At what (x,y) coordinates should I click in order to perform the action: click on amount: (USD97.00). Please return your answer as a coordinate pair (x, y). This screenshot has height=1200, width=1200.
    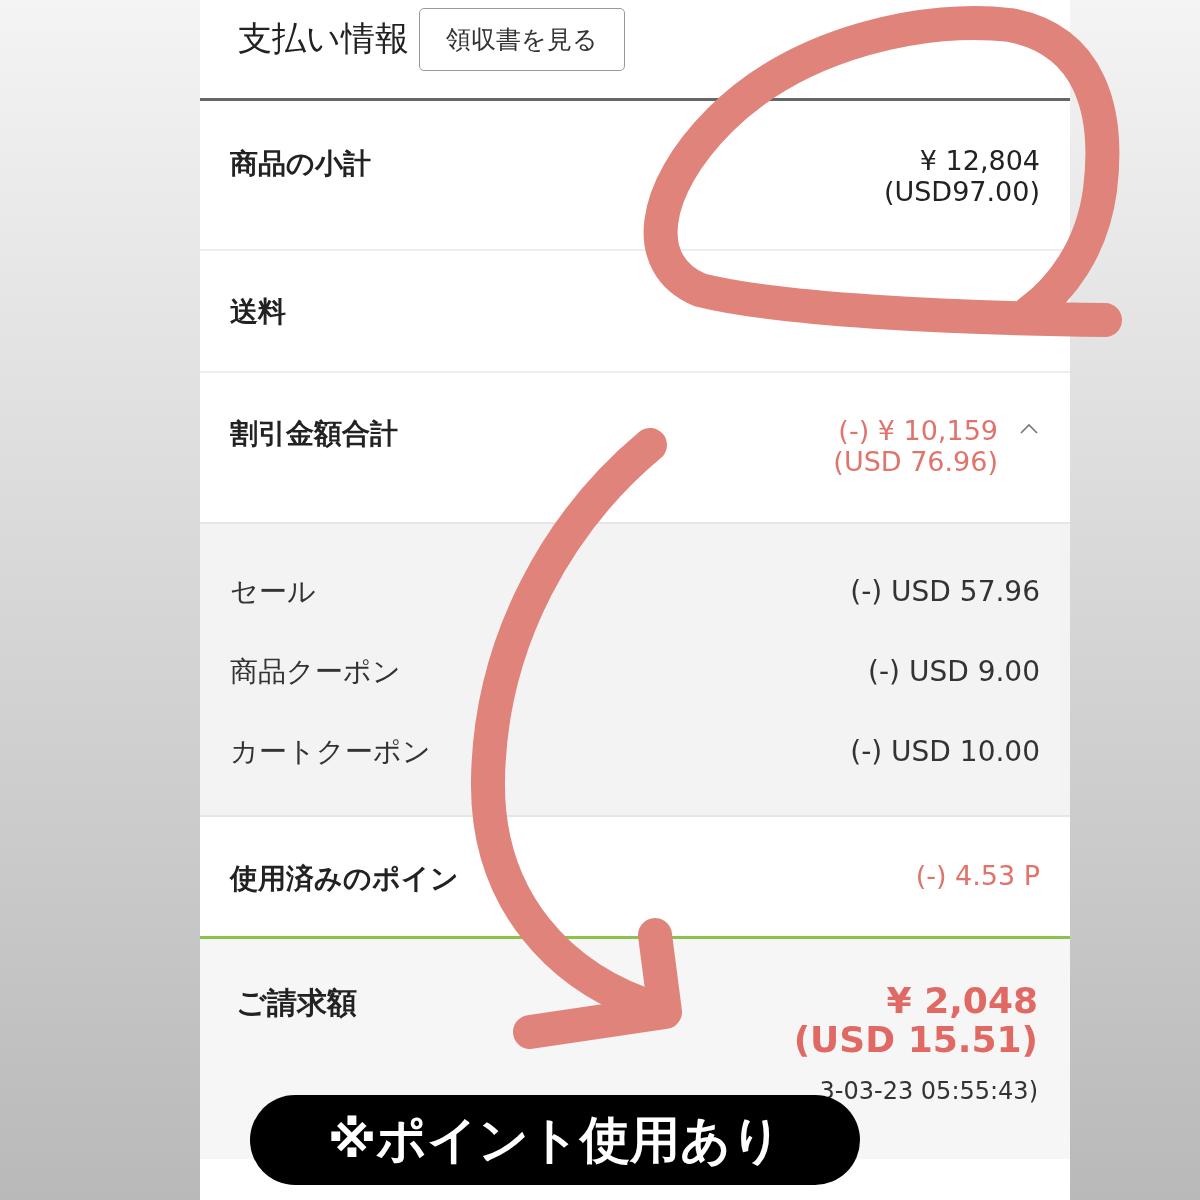
    Looking at the image, I should click on (961, 191).